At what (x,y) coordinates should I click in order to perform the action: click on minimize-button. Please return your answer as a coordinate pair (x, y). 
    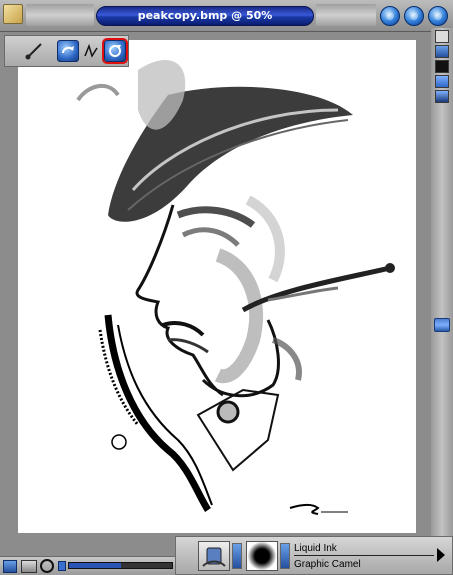
    Looking at the image, I should click on (390, 16).